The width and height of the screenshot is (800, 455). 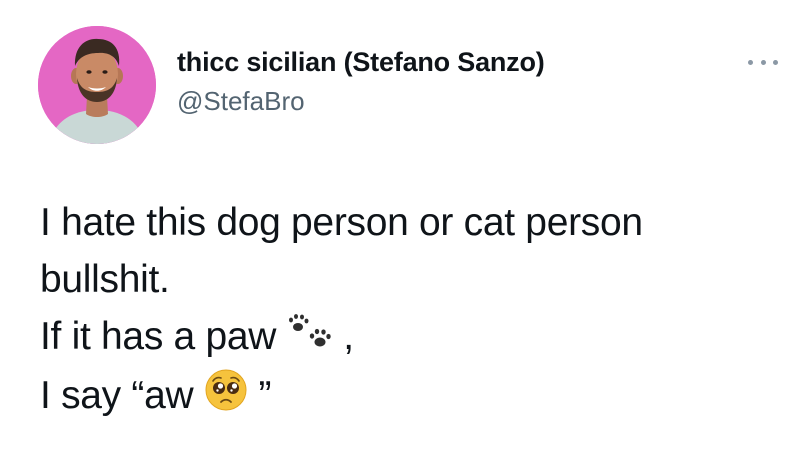 I want to click on tweet-line: I say “aw ”, so click(x=410, y=397).